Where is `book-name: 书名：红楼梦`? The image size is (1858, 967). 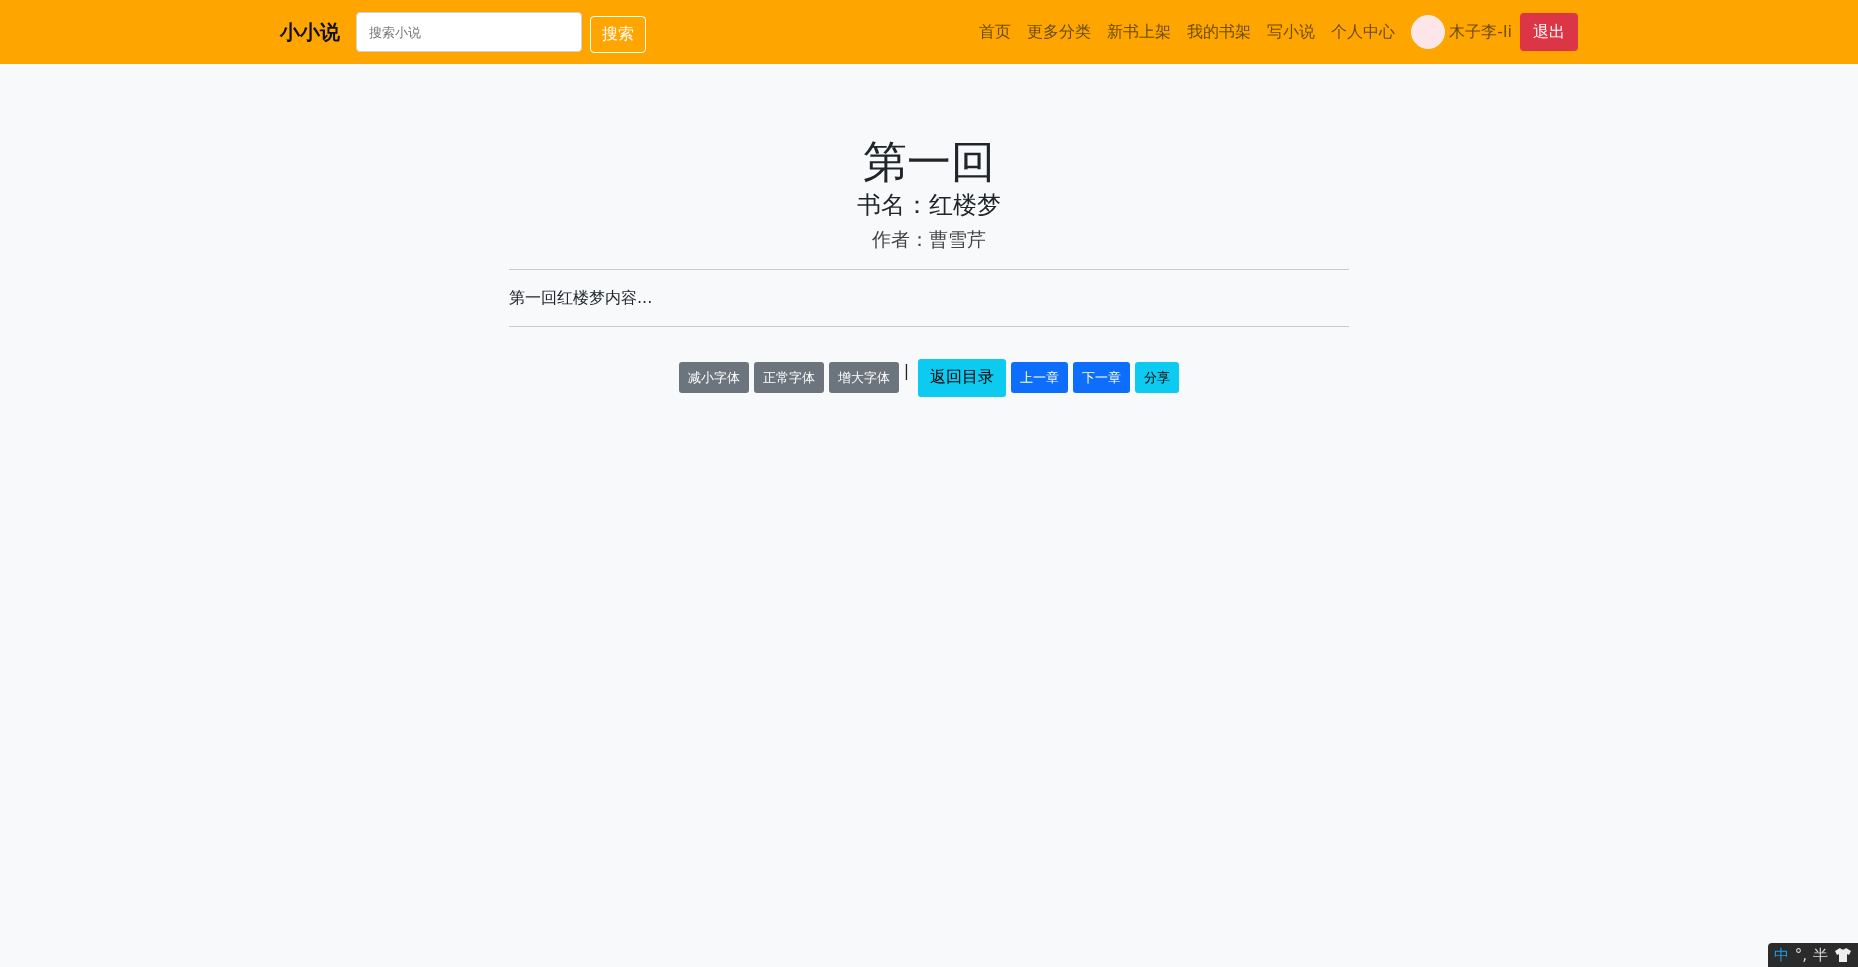
book-name: 书名：红楼梦 is located at coordinates (929, 205).